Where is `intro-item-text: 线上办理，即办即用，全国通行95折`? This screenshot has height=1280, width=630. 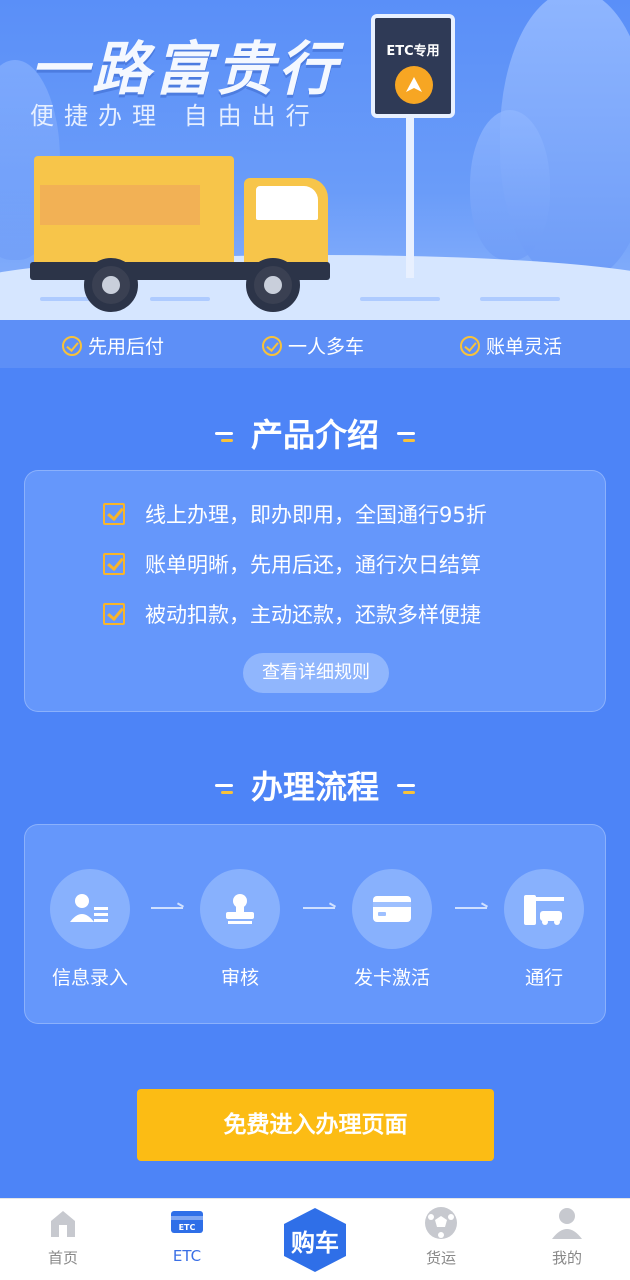
intro-item-text: 线上办理，即办即用，全国通行95折 is located at coordinates (316, 515).